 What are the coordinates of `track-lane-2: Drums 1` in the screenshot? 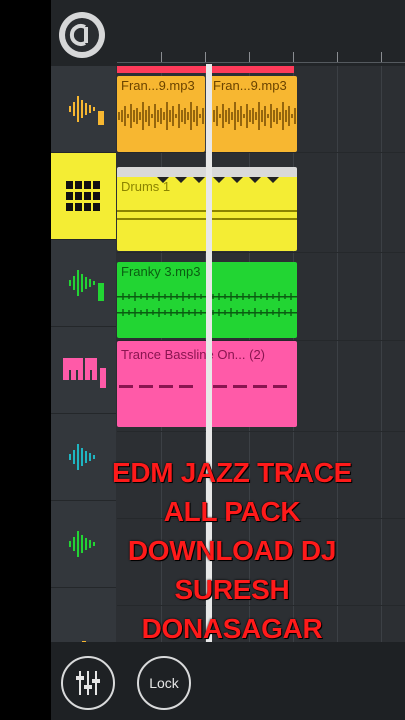 It's located at (261, 203).